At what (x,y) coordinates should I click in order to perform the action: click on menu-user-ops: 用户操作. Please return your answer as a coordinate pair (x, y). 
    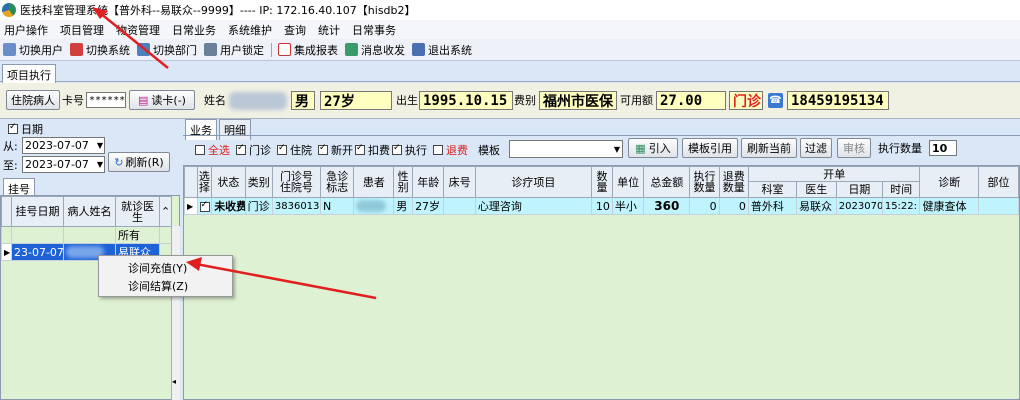
    Looking at the image, I should click on (26, 30).